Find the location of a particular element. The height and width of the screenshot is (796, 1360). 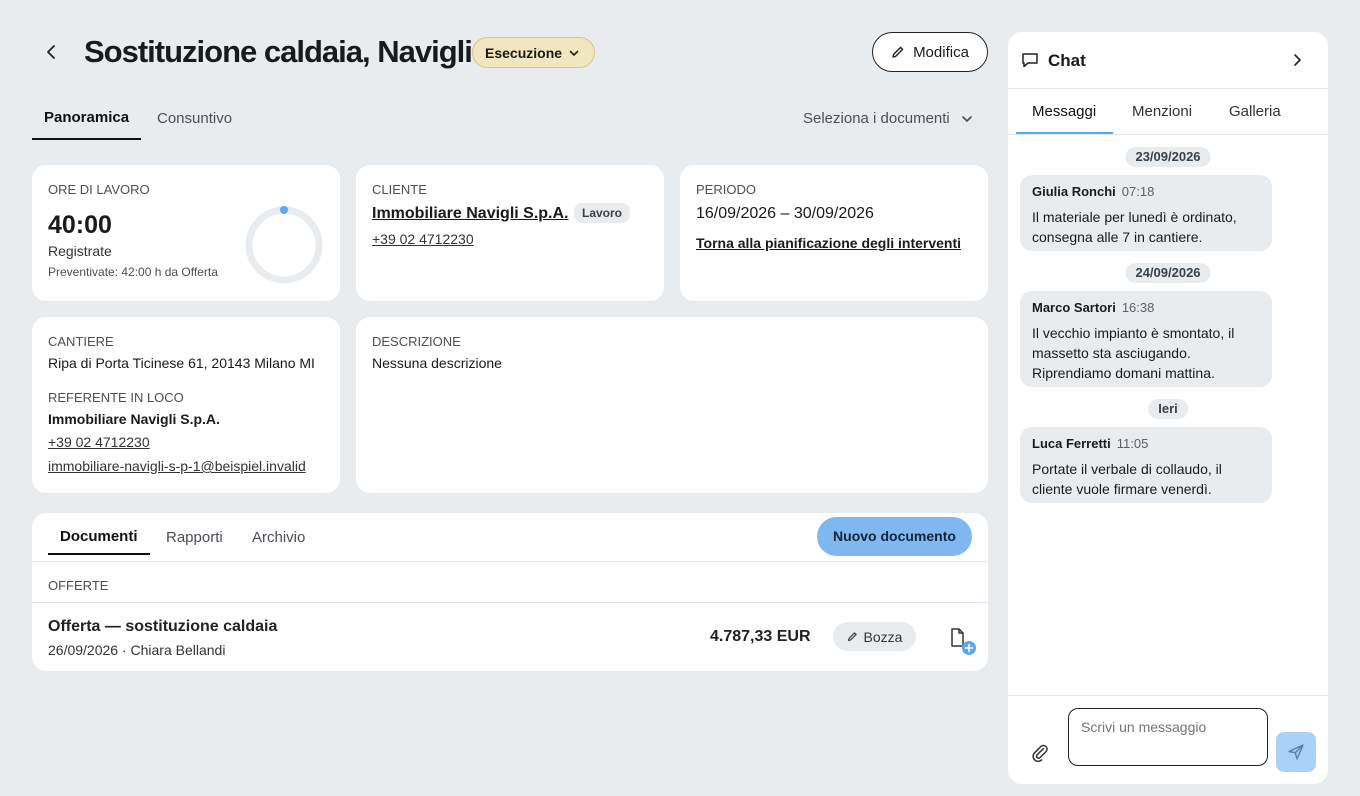

add-attachment-button is located at coordinates (963, 642).